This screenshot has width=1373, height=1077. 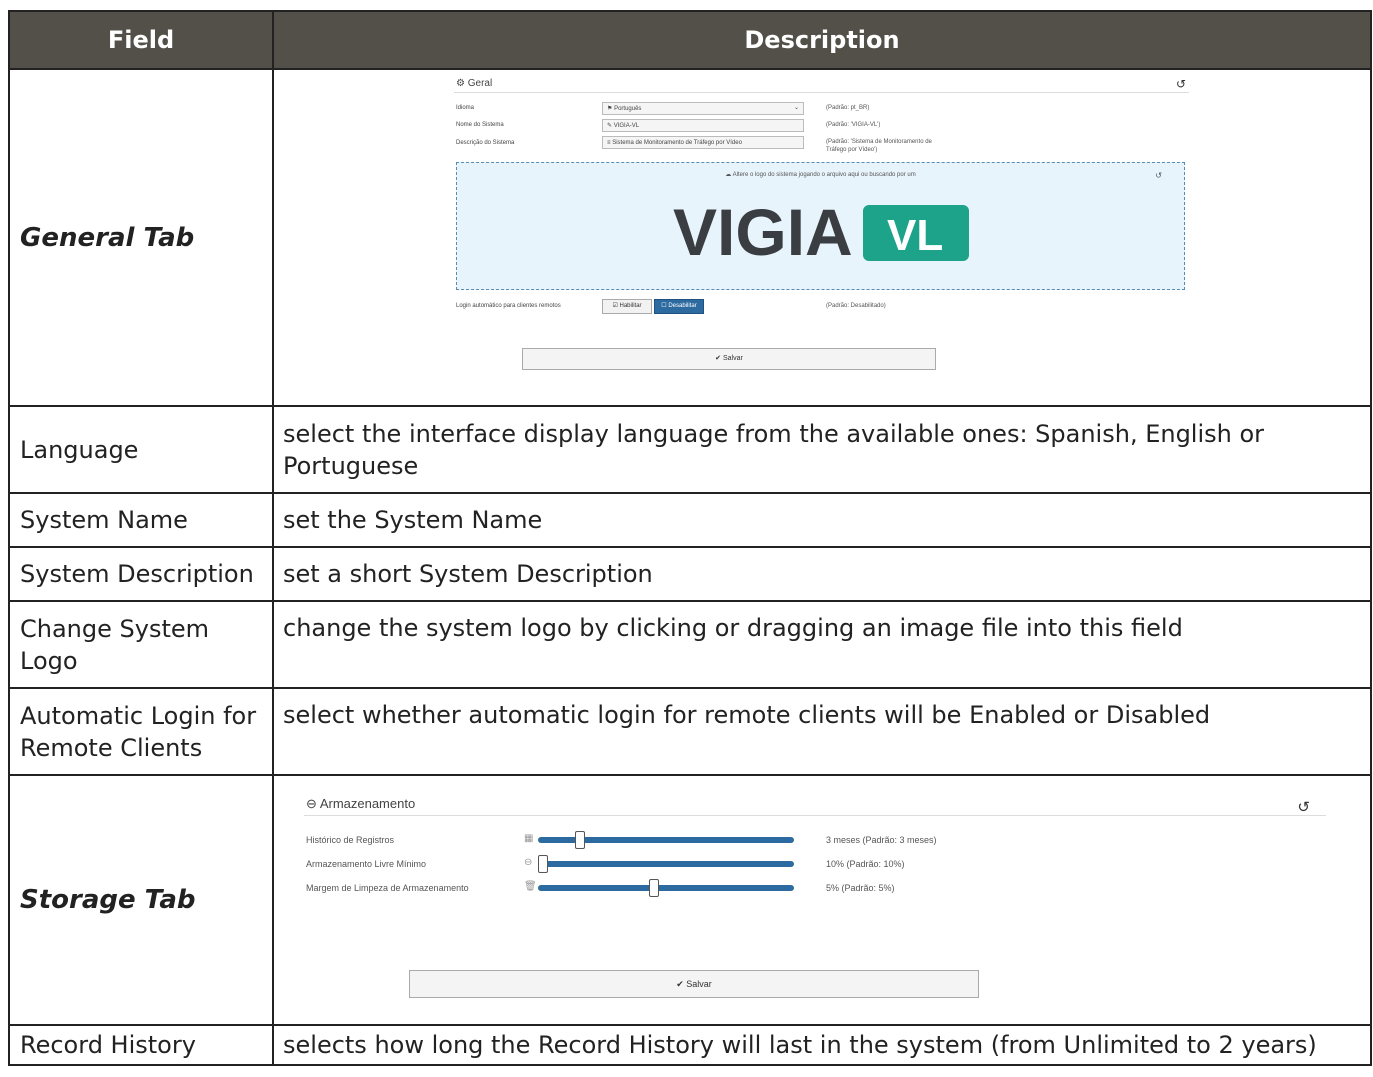 I want to click on slider-value: 5% (Padrão: 5%), so click(x=860, y=888).